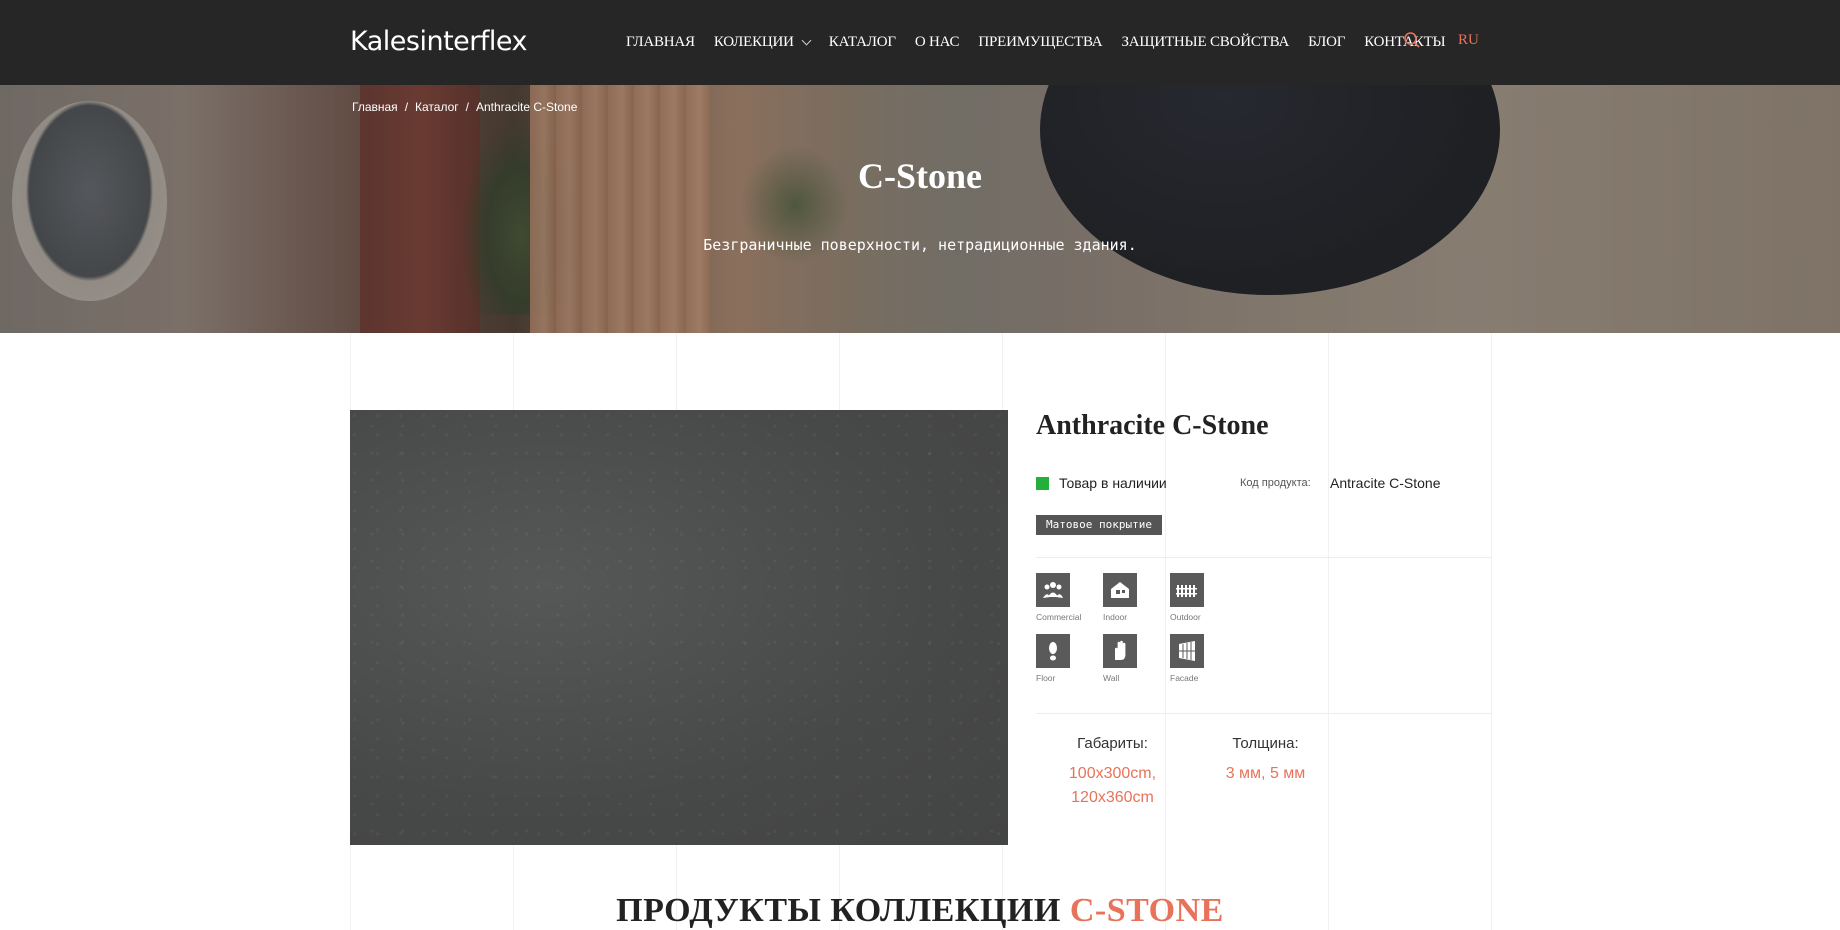  I want to click on nav-item-advantages: ПРЕИМУЩЕСТВА, so click(1040, 42).